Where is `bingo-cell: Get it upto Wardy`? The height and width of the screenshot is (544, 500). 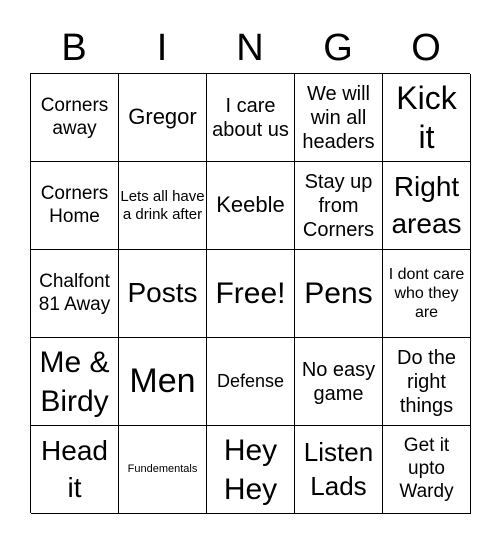 bingo-cell: Get it upto Wardy is located at coordinates (427, 470).